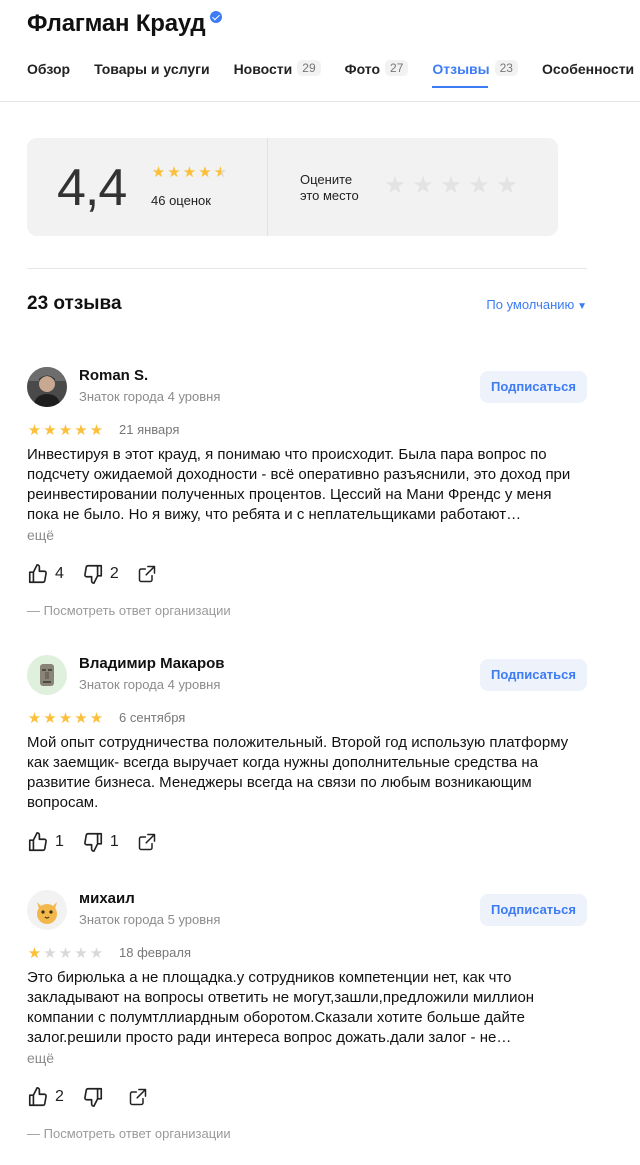 Image resolution: width=640 pixels, height=1165 pixels. What do you see at coordinates (96, 1097) in the screenshot?
I see `dislike-button` at bounding box center [96, 1097].